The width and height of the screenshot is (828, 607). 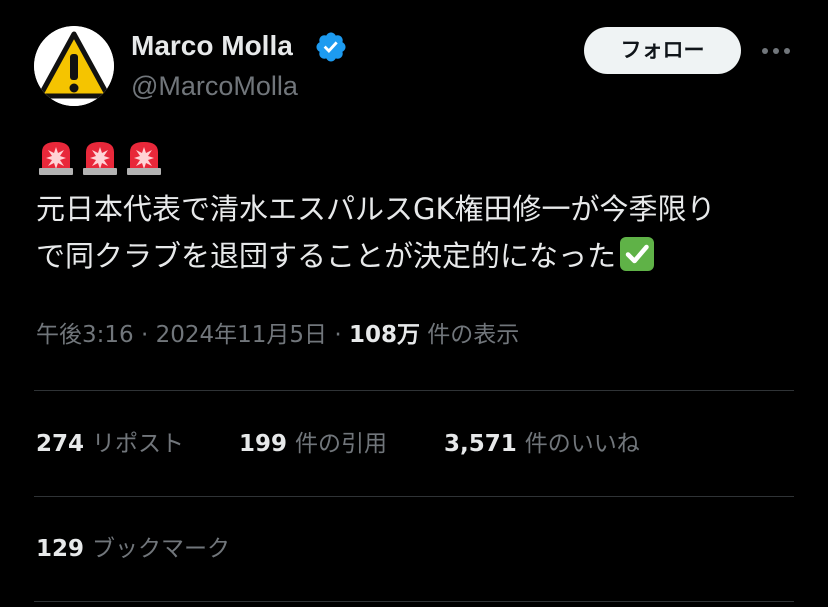 What do you see at coordinates (637, 254) in the screenshot?
I see `check-mark-button-icon` at bounding box center [637, 254].